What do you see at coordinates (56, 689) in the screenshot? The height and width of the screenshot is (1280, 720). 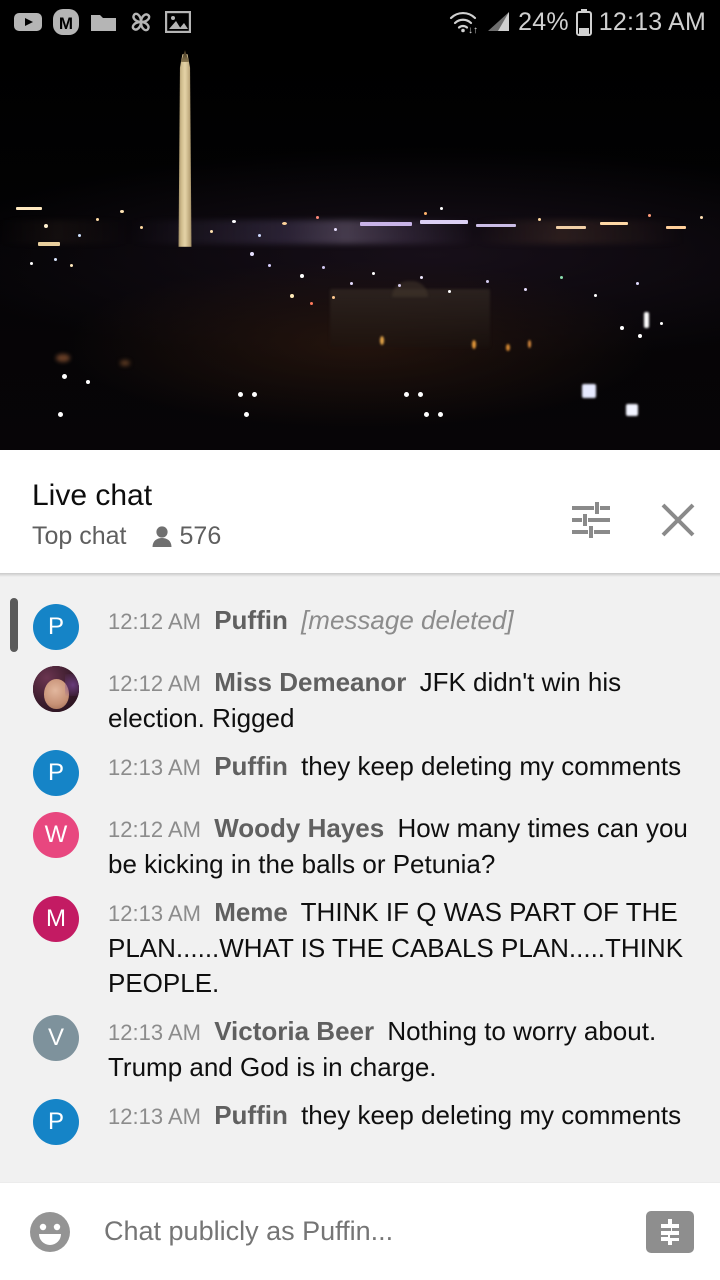 I see `avatar` at bounding box center [56, 689].